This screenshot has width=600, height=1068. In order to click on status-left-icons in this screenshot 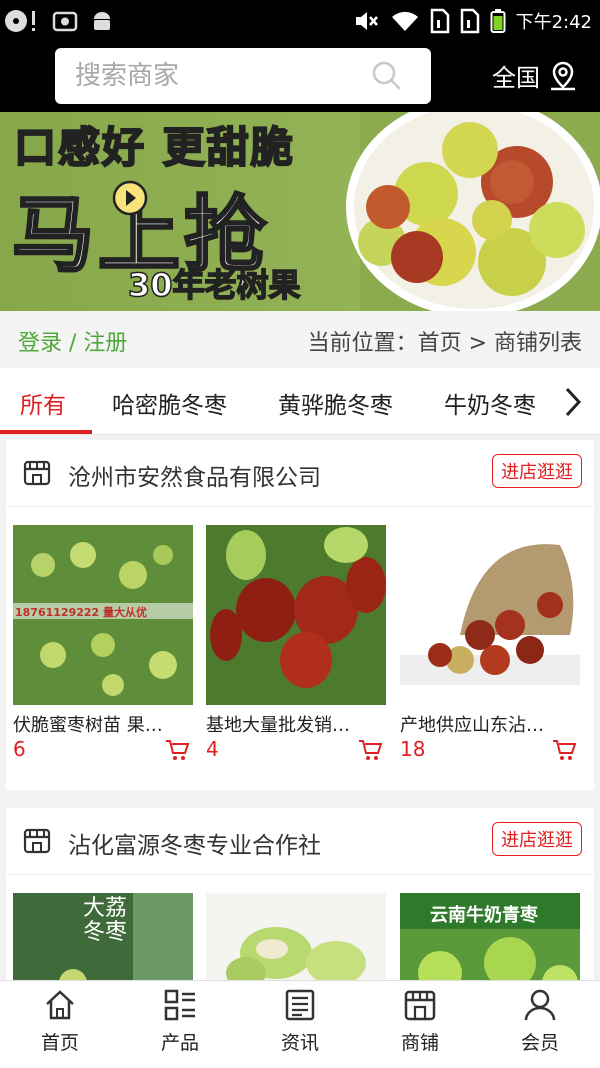, I will do `click(59, 21)`.